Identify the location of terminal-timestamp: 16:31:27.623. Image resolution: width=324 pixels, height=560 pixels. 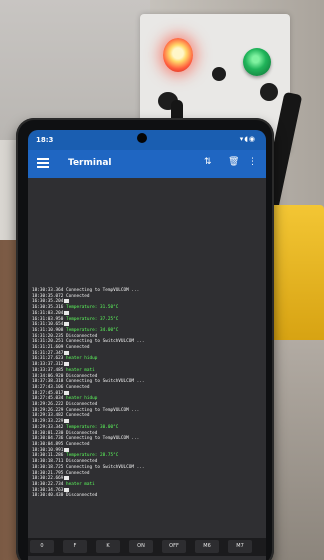
(48, 359).